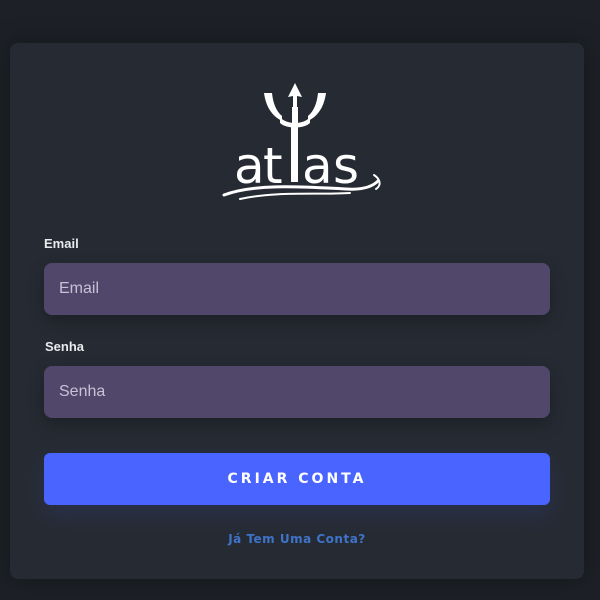 The width and height of the screenshot is (600, 600). I want to click on email-input, so click(297, 289).